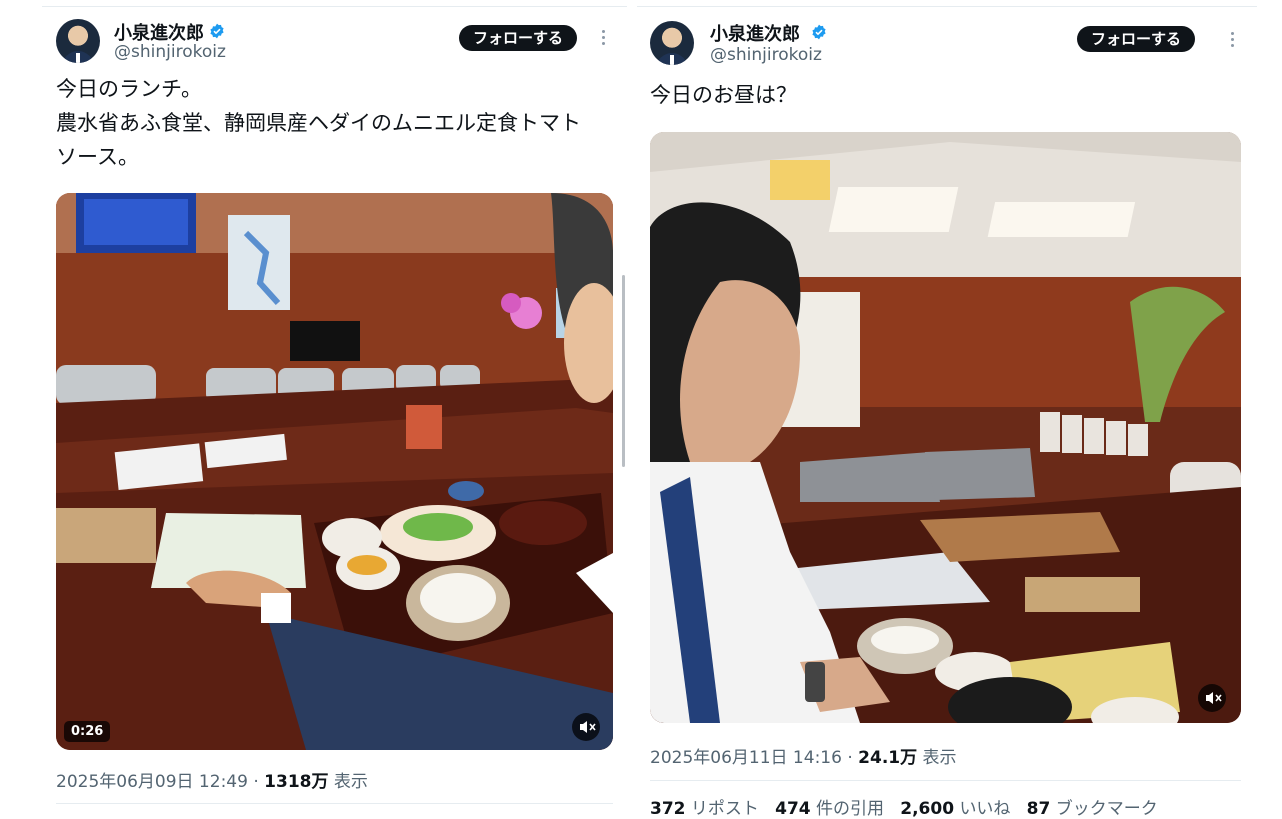 The width and height of the screenshot is (1282, 819). What do you see at coordinates (334, 6) in the screenshot?
I see `top-divider-left` at bounding box center [334, 6].